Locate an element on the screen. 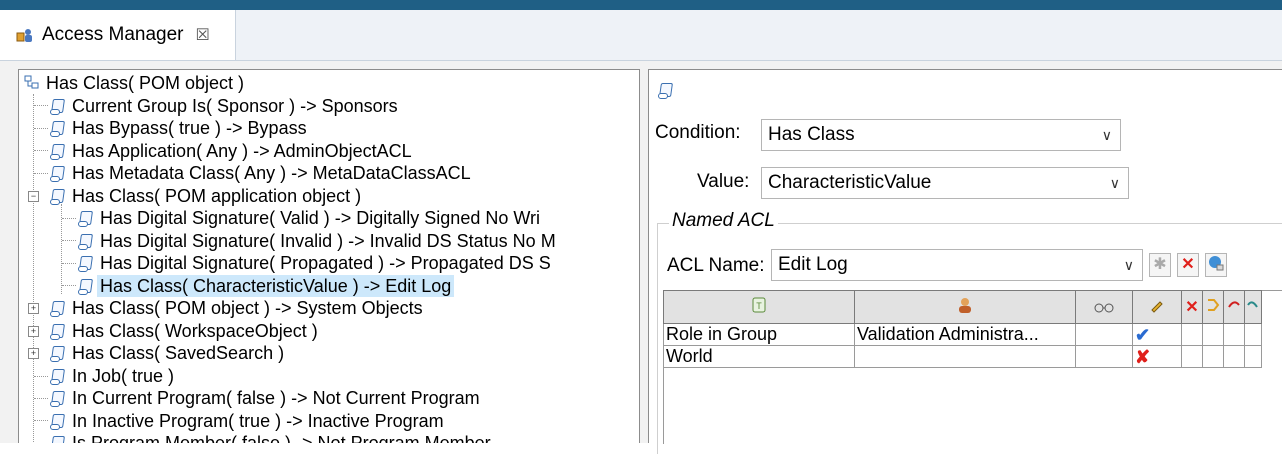 This screenshot has height=454, width=1282. tree-item: Has Application( Any ) -> AdminObjectACL is located at coordinates (232, 151).